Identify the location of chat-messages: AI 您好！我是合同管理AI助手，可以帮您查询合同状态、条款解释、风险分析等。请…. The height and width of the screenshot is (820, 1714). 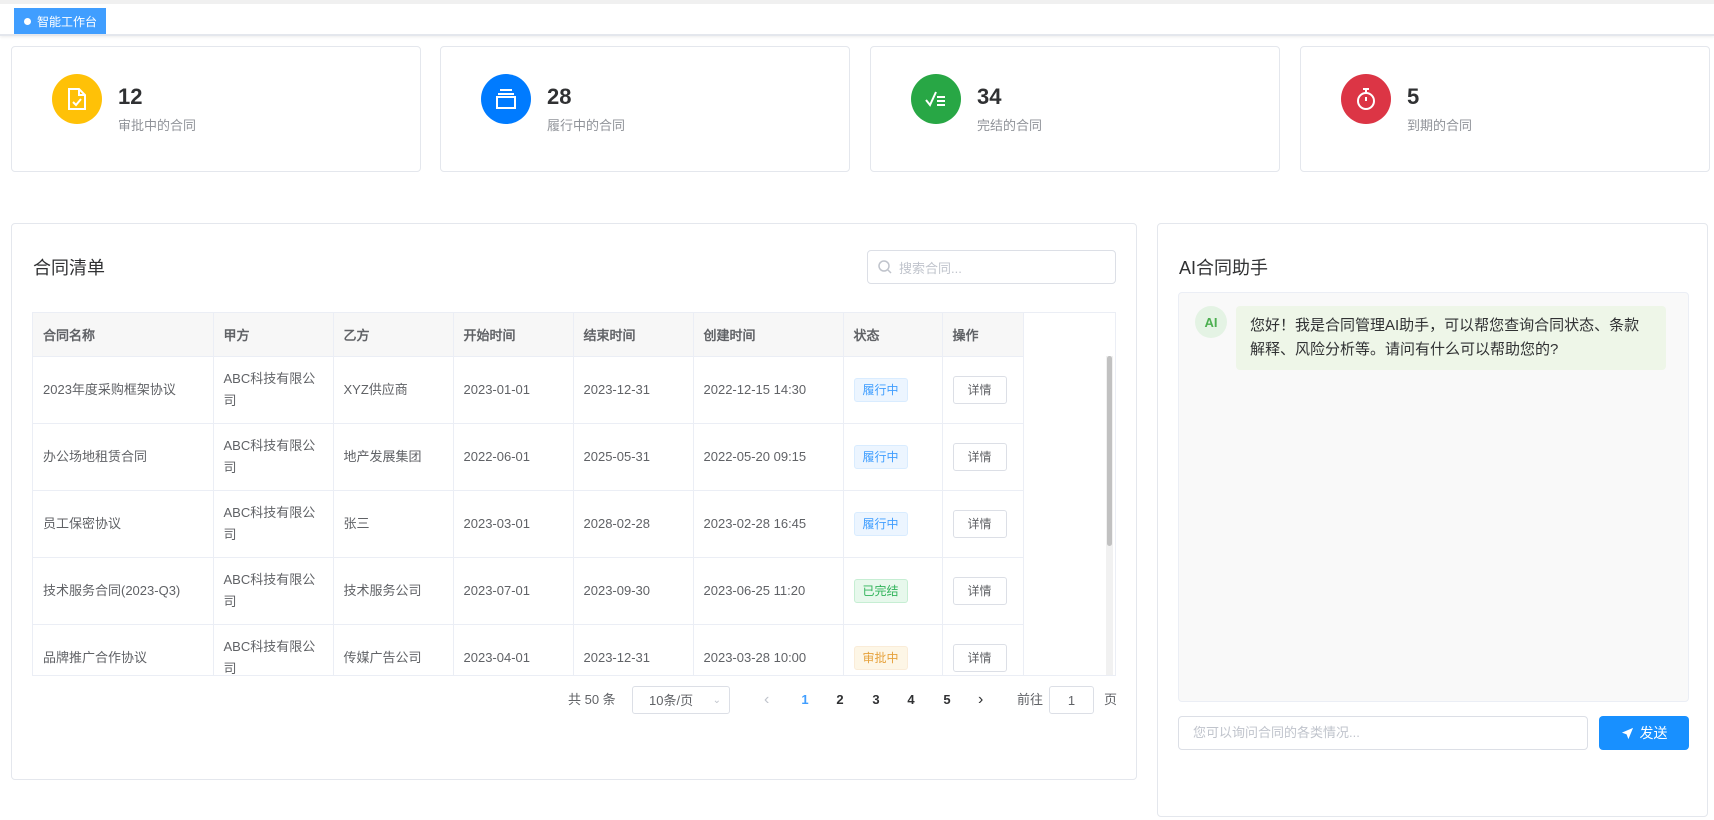
(1433, 497).